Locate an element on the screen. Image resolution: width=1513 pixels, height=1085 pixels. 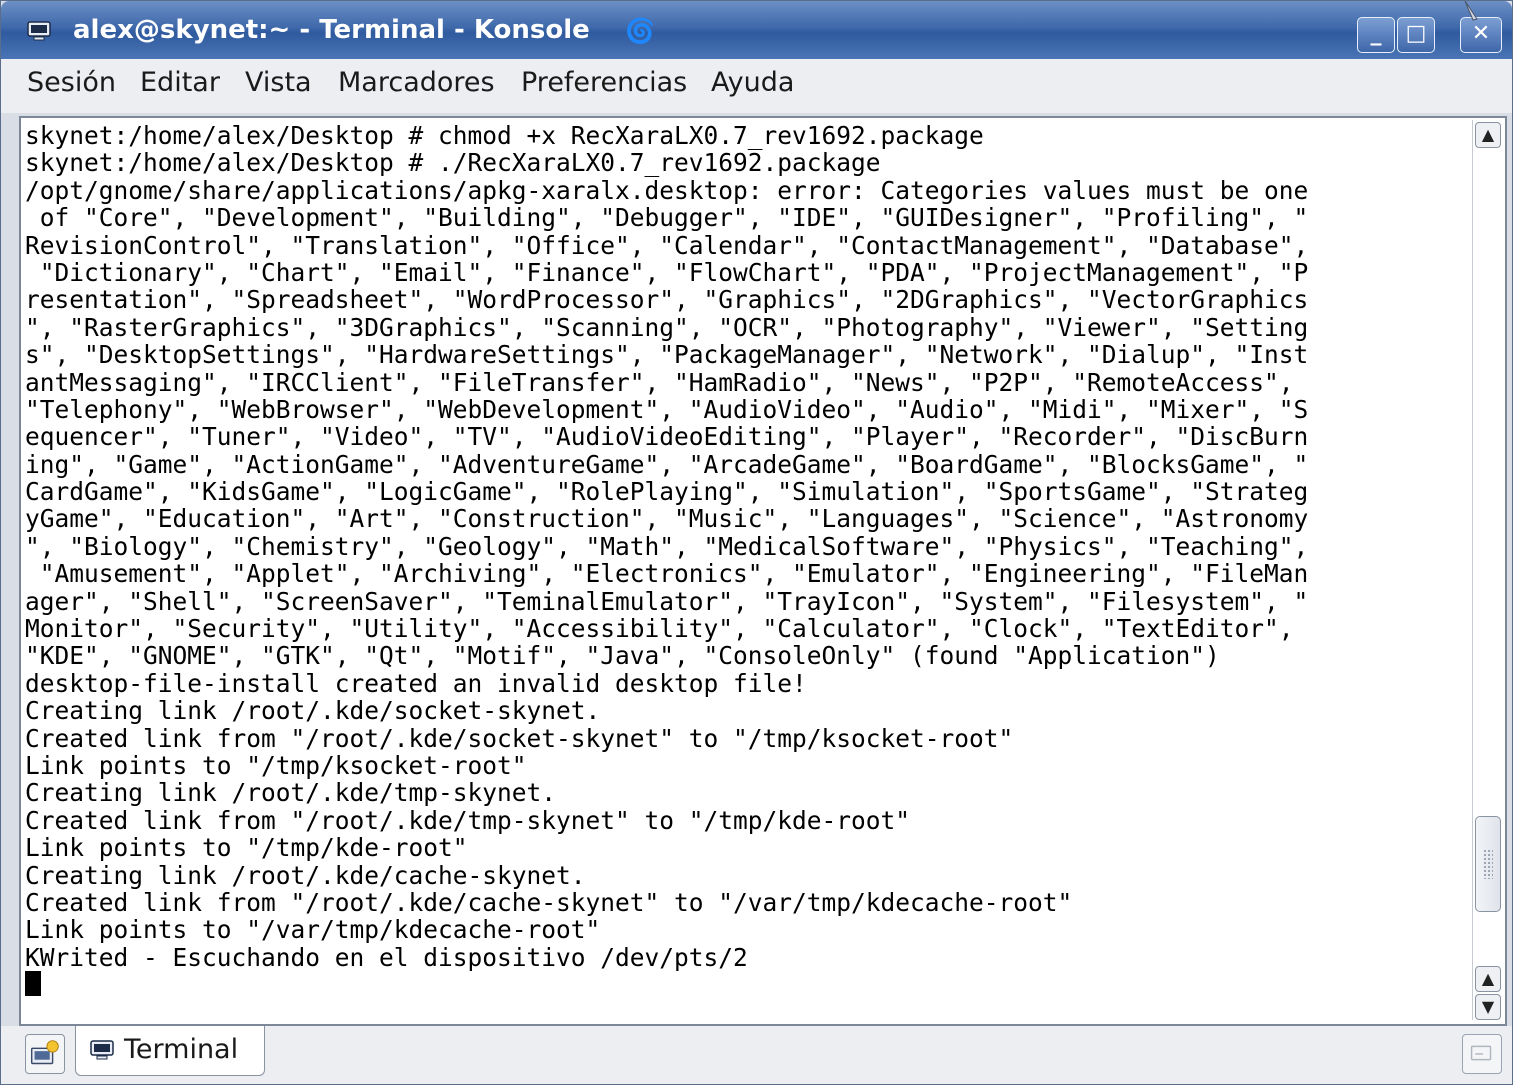
menu-preferencias: Preferencias is located at coordinates (604, 82).